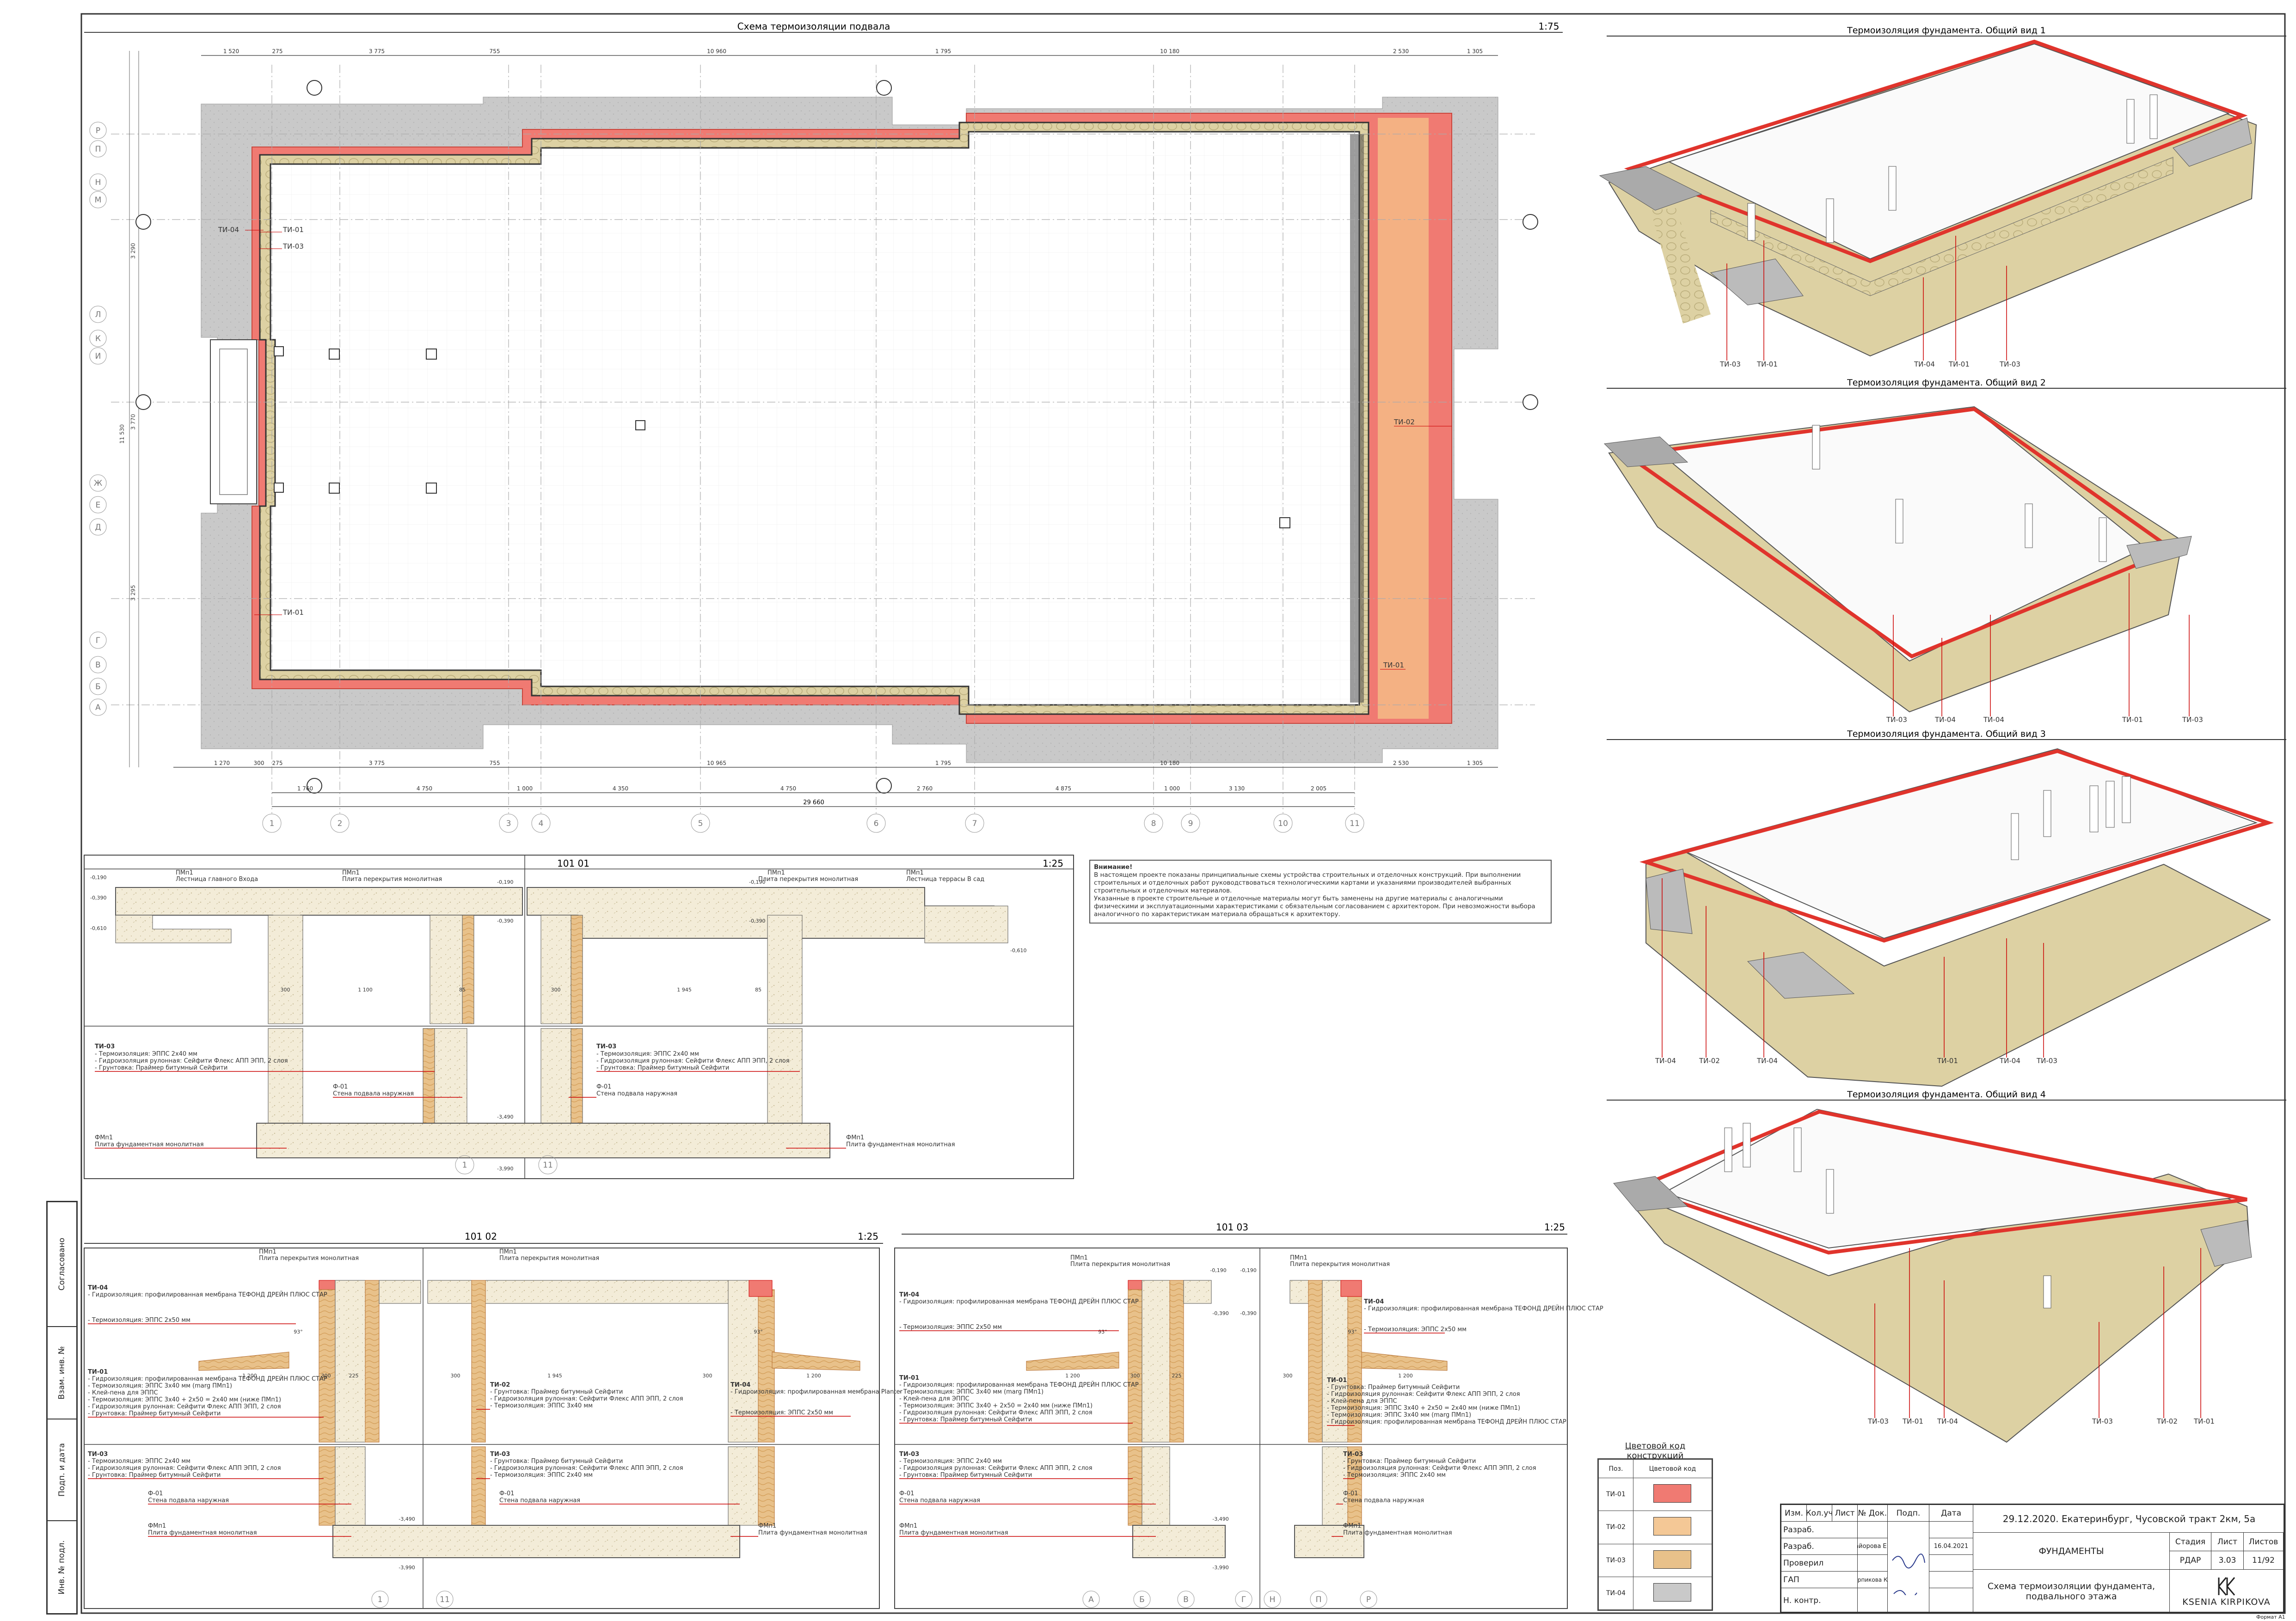 The width and height of the screenshot is (2296, 1621). What do you see at coordinates (1220, 1568) in the screenshot?
I see `svg-text: -3,990` at bounding box center [1220, 1568].